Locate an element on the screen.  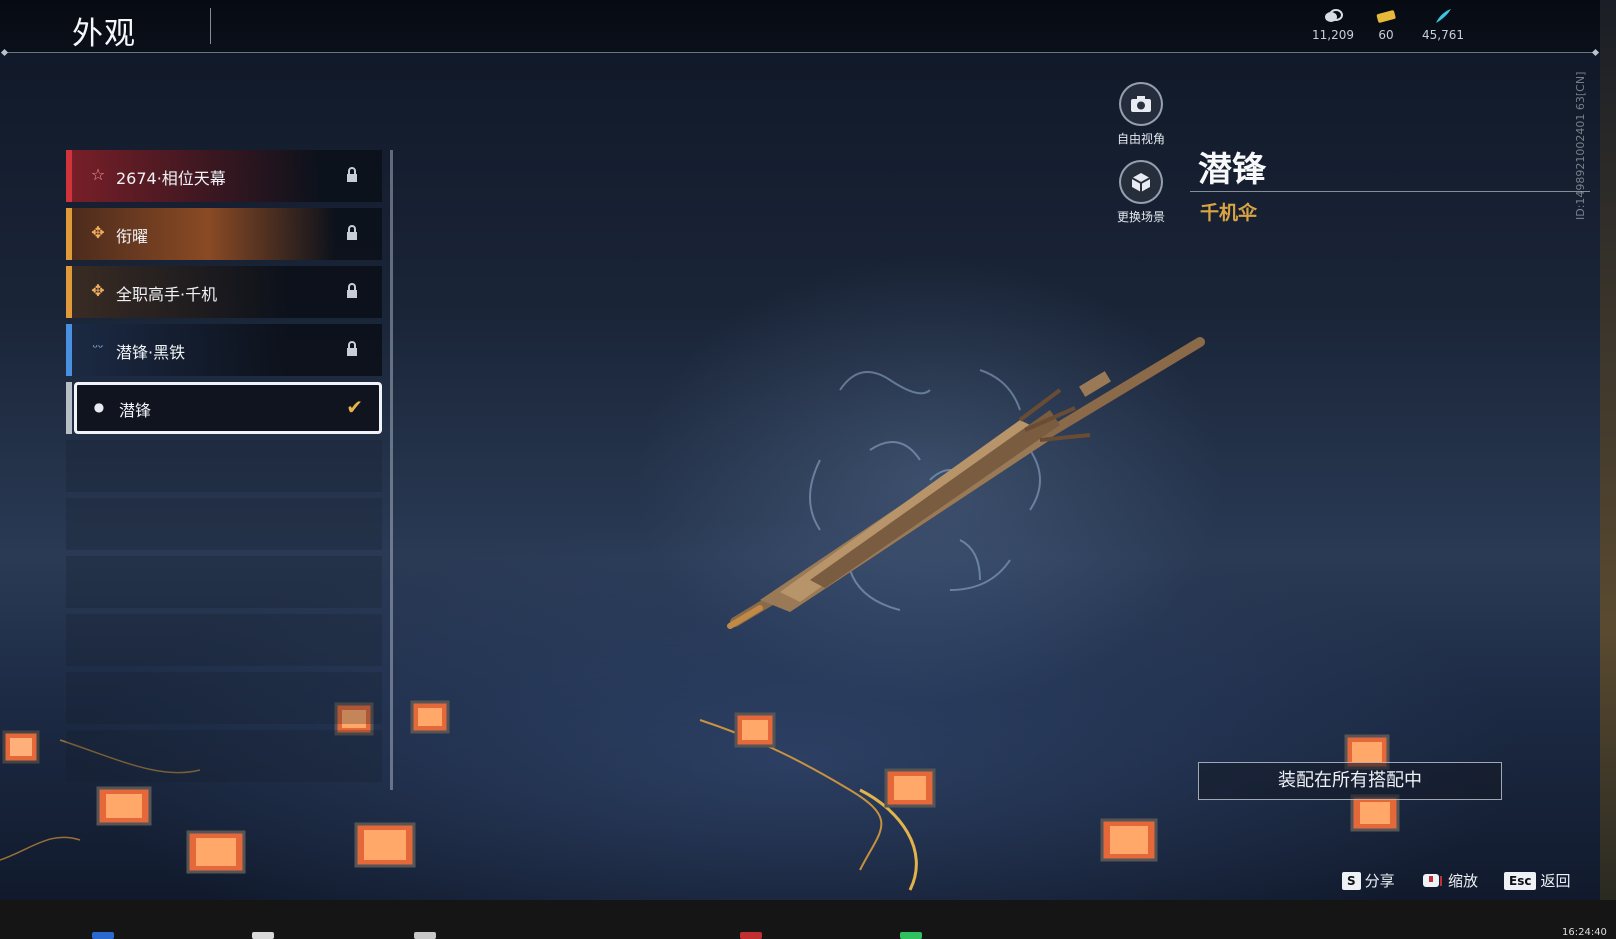
skin-item-quanzhi: ✥ 全职高手·千机 is located at coordinates (224, 292).